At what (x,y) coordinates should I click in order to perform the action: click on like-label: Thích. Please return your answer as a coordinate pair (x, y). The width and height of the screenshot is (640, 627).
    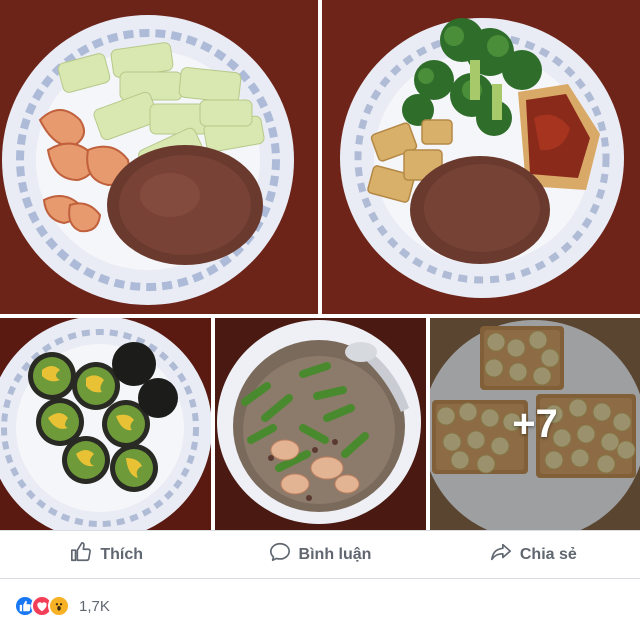
    Looking at the image, I should click on (121, 554).